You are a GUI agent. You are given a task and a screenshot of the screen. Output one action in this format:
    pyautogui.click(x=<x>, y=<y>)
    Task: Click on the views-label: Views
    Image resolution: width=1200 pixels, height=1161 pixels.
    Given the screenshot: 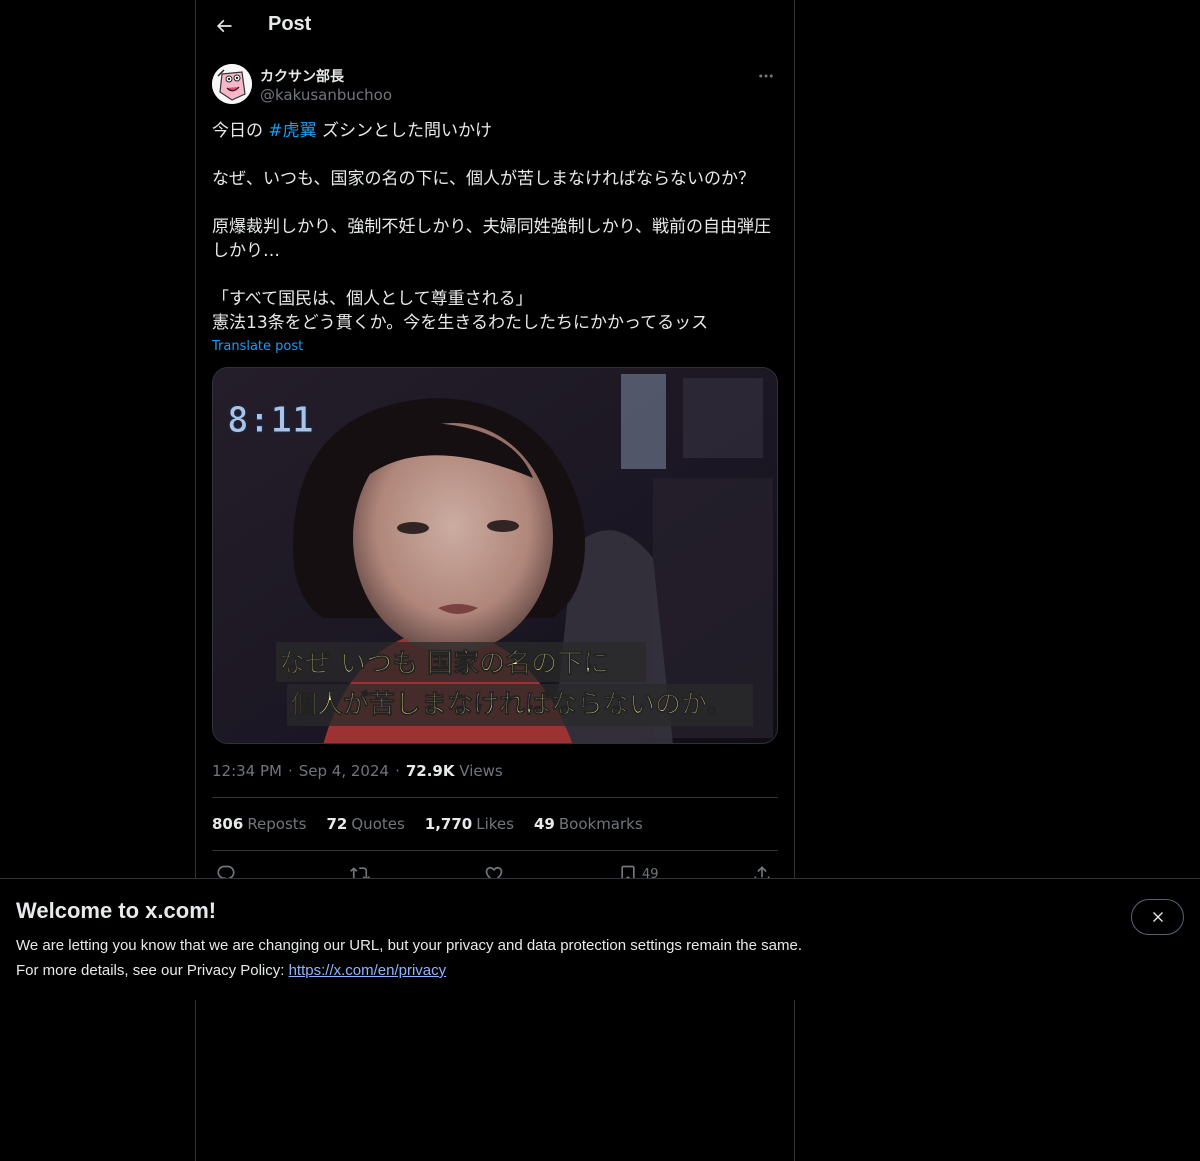 What is the action you would take?
    pyautogui.click(x=481, y=771)
    